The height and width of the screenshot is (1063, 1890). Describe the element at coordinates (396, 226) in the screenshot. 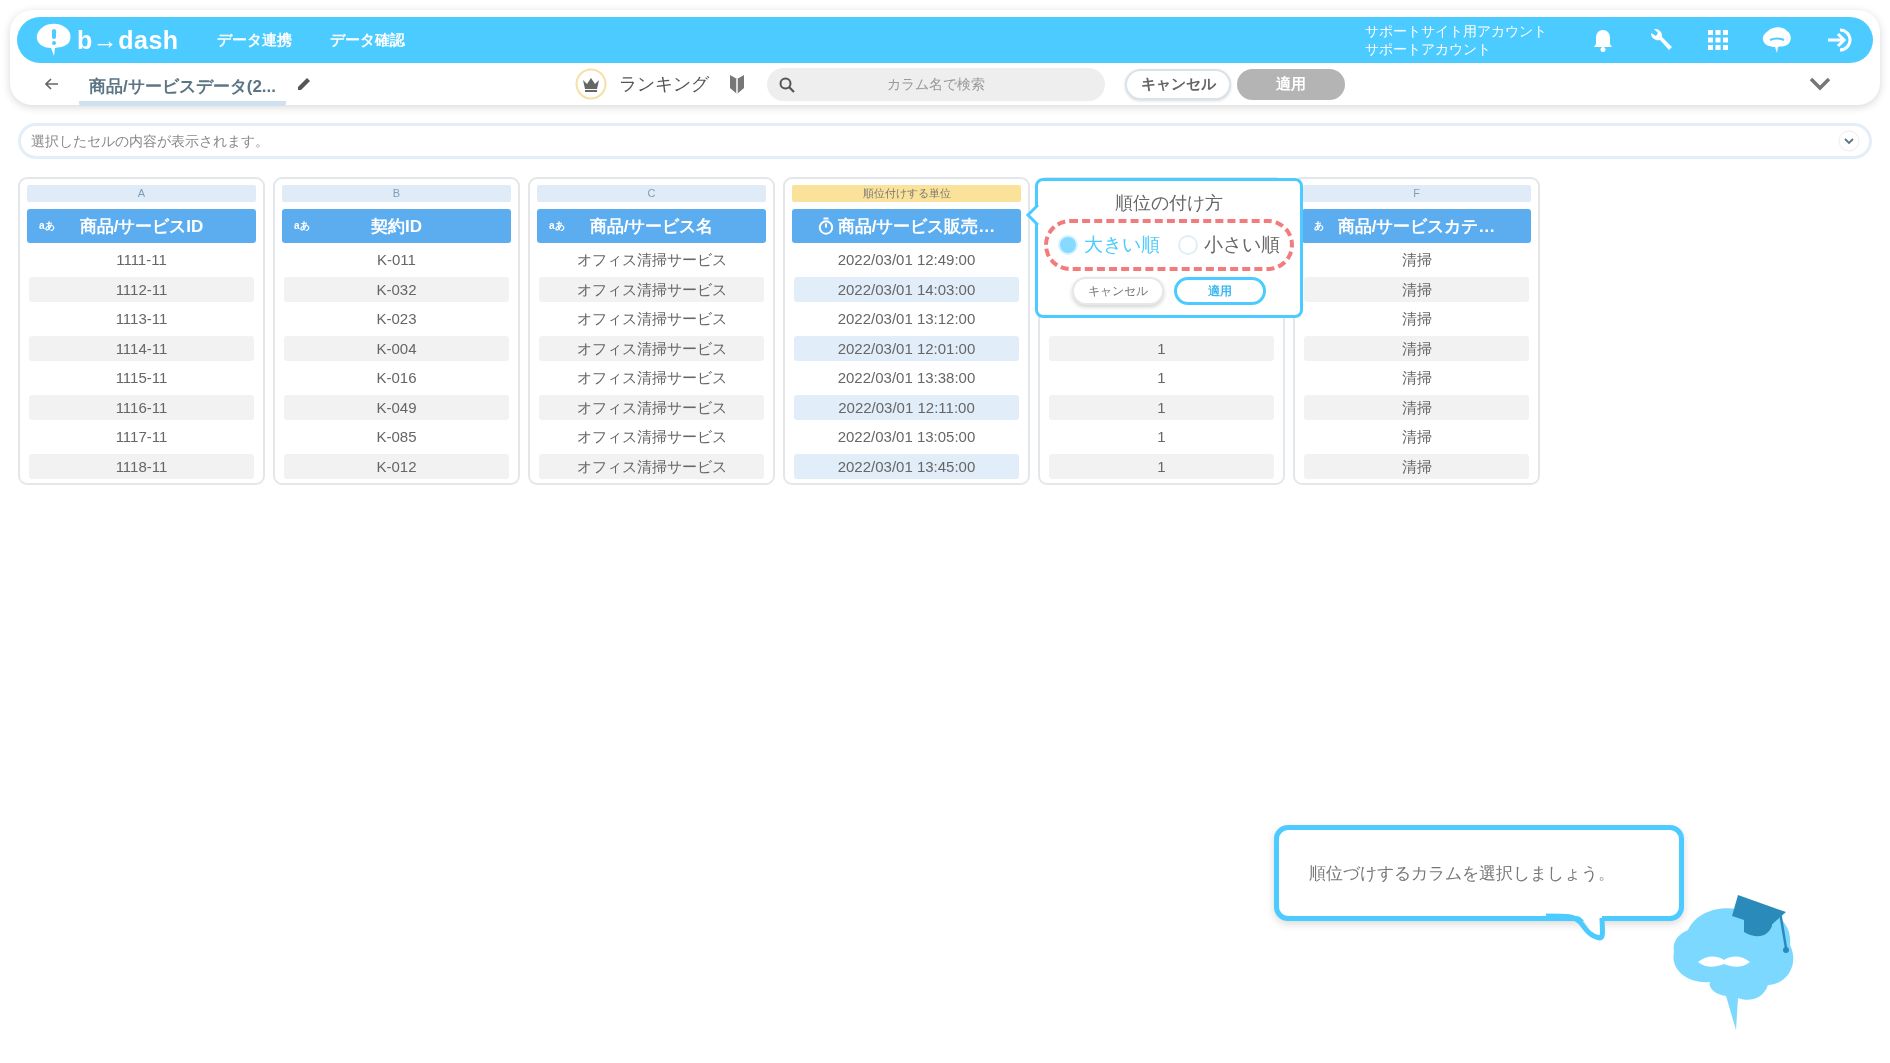

I see `column-header: aあ 契約ID` at that location.